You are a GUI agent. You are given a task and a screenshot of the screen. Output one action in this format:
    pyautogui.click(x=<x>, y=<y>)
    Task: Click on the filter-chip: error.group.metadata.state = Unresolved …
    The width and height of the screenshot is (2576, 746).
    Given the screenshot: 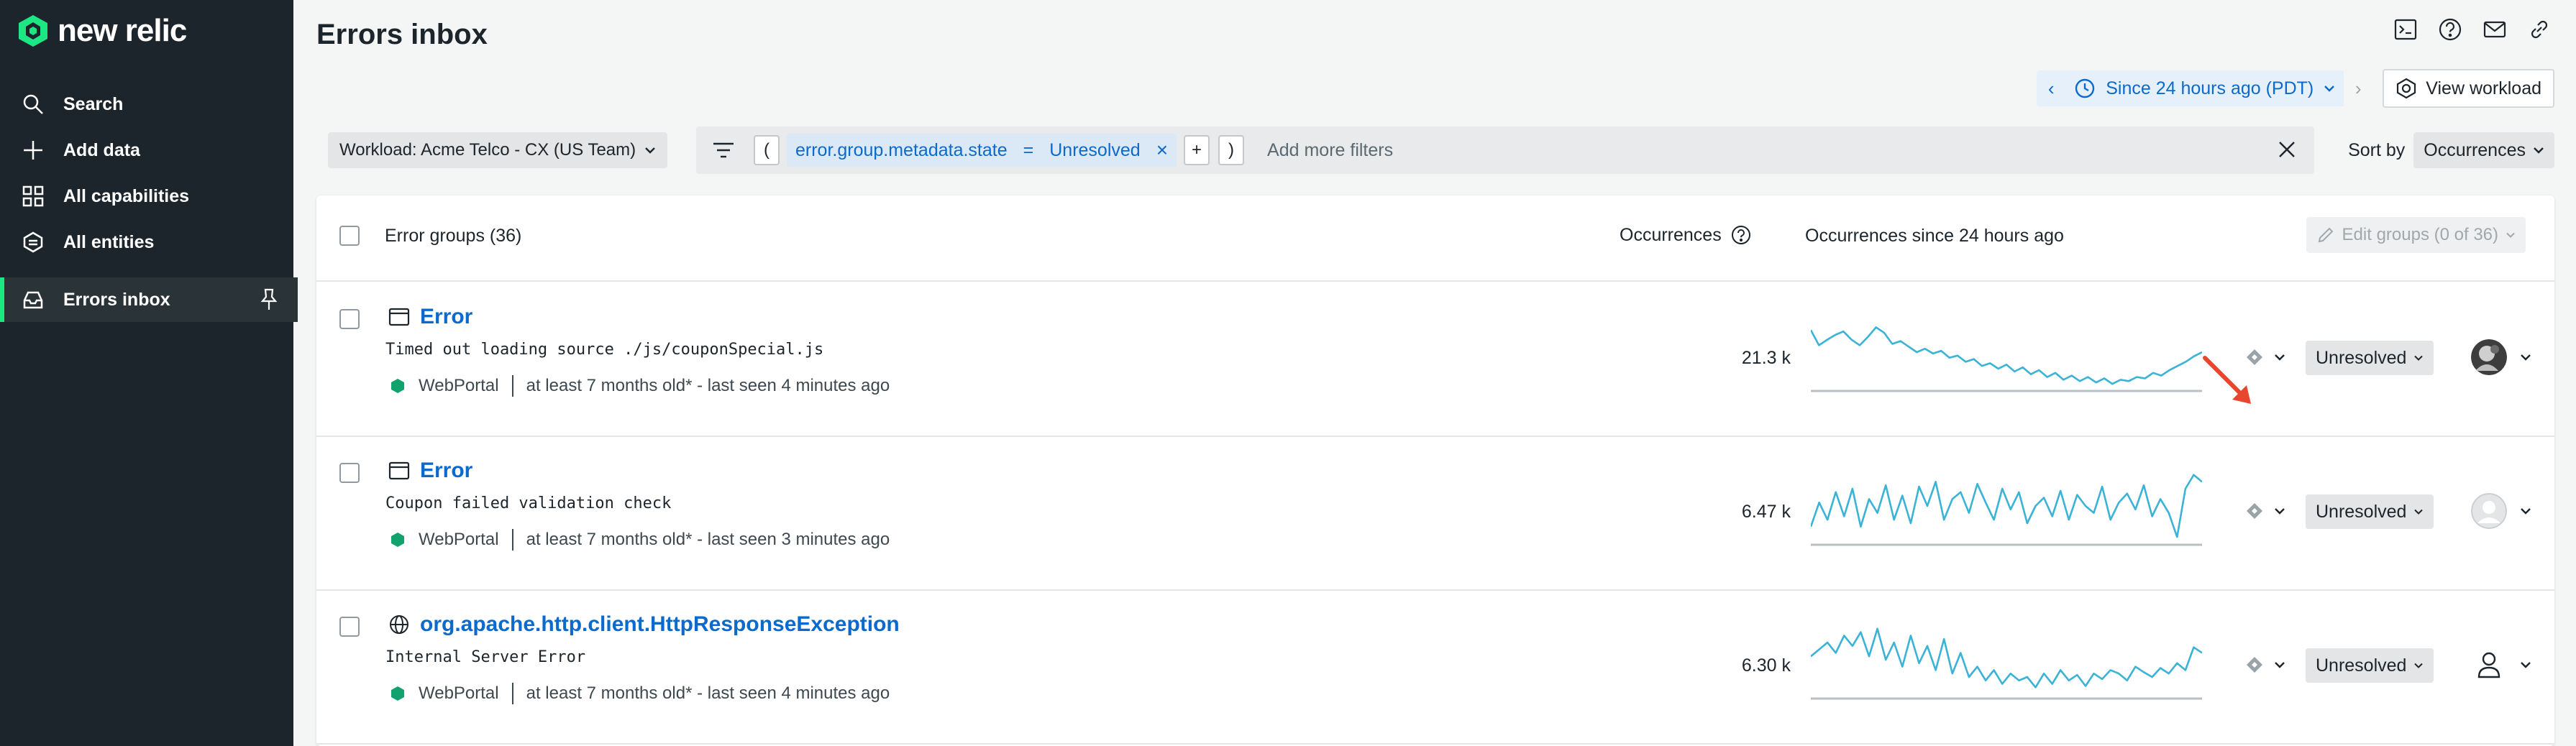 What is the action you would take?
    pyautogui.click(x=982, y=150)
    